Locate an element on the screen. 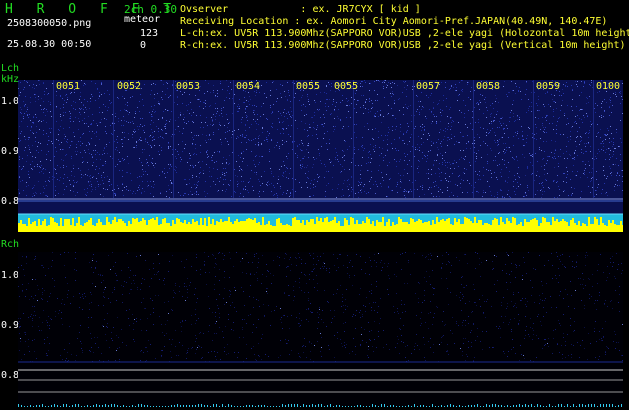  time-label: 0058 is located at coordinates (488, 86).